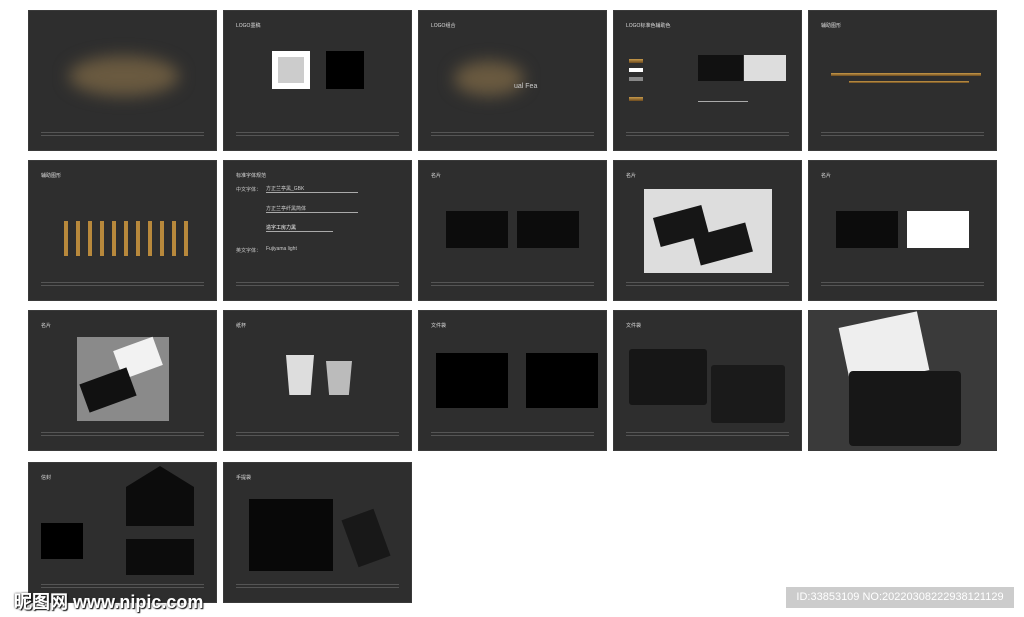 The image size is (1024, 617). I want to click on slide-business-card-4: 名片, so click(122, 380).